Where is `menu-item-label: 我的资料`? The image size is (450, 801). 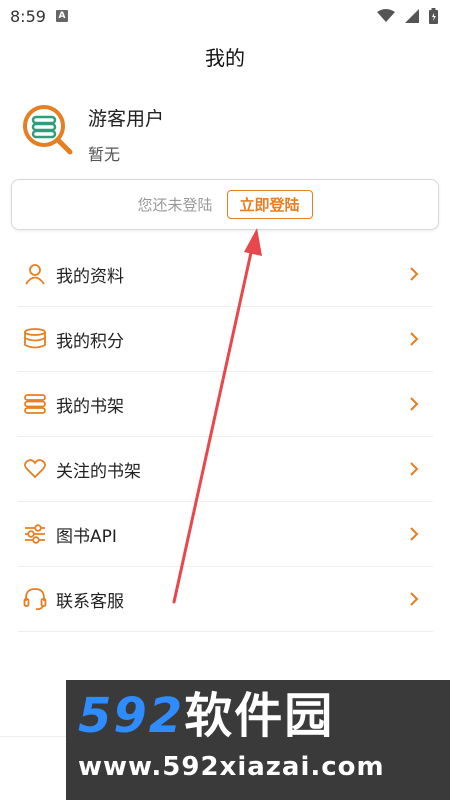
menu-item-label: 我的资料 is located at coordinates (90, 276).